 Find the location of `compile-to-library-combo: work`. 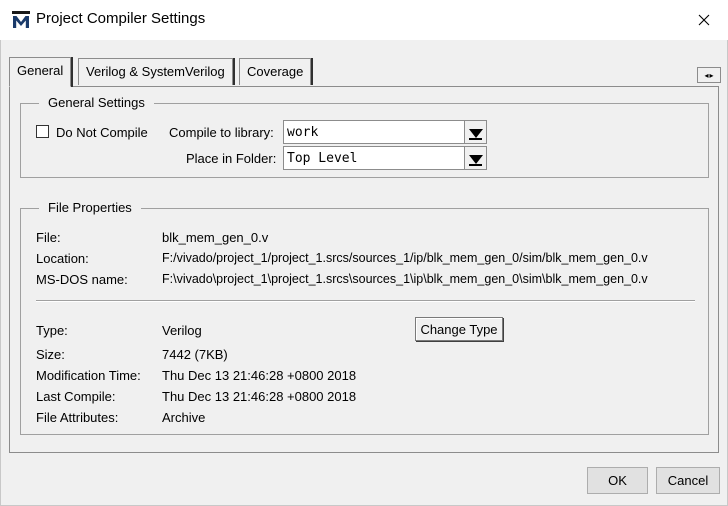

compile-to-library-combo: work is located at coordinates (374, 132).